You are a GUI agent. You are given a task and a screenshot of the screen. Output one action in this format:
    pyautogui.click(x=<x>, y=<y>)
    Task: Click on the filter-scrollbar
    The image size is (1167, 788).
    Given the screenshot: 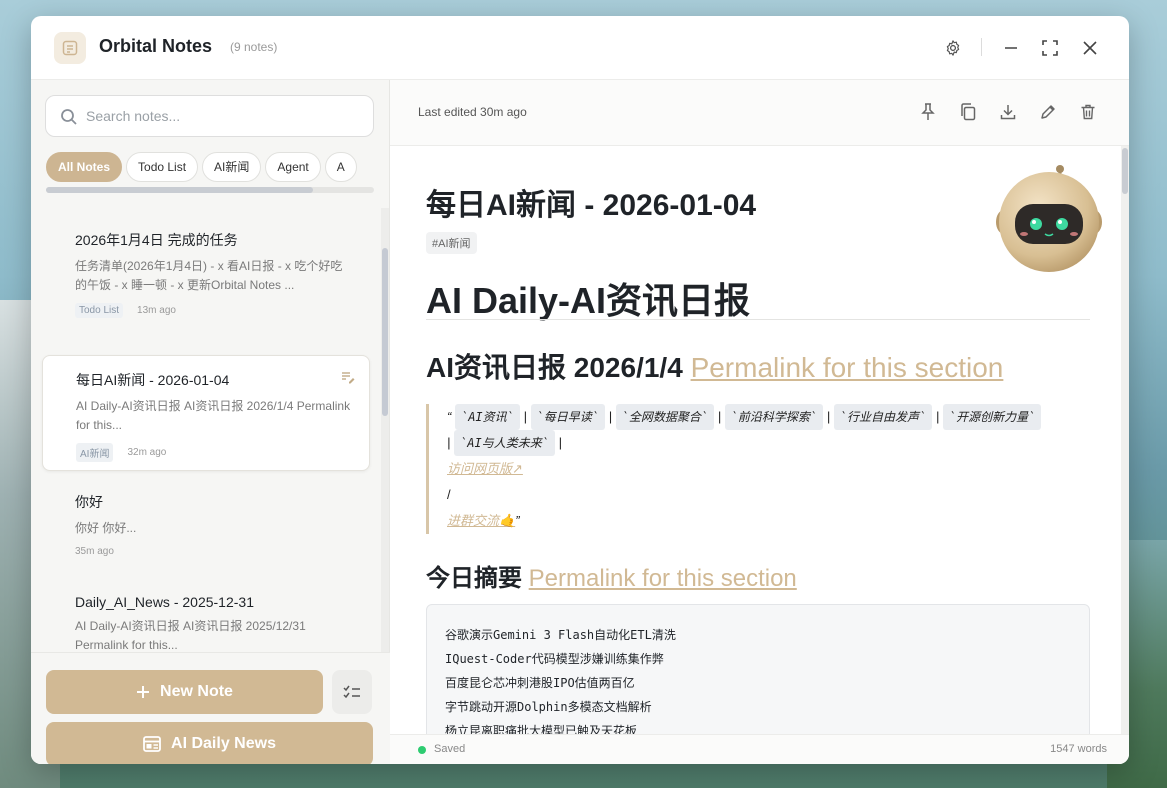 What is the action you would take?
    pyautogui.click(x=210, y=190)
    